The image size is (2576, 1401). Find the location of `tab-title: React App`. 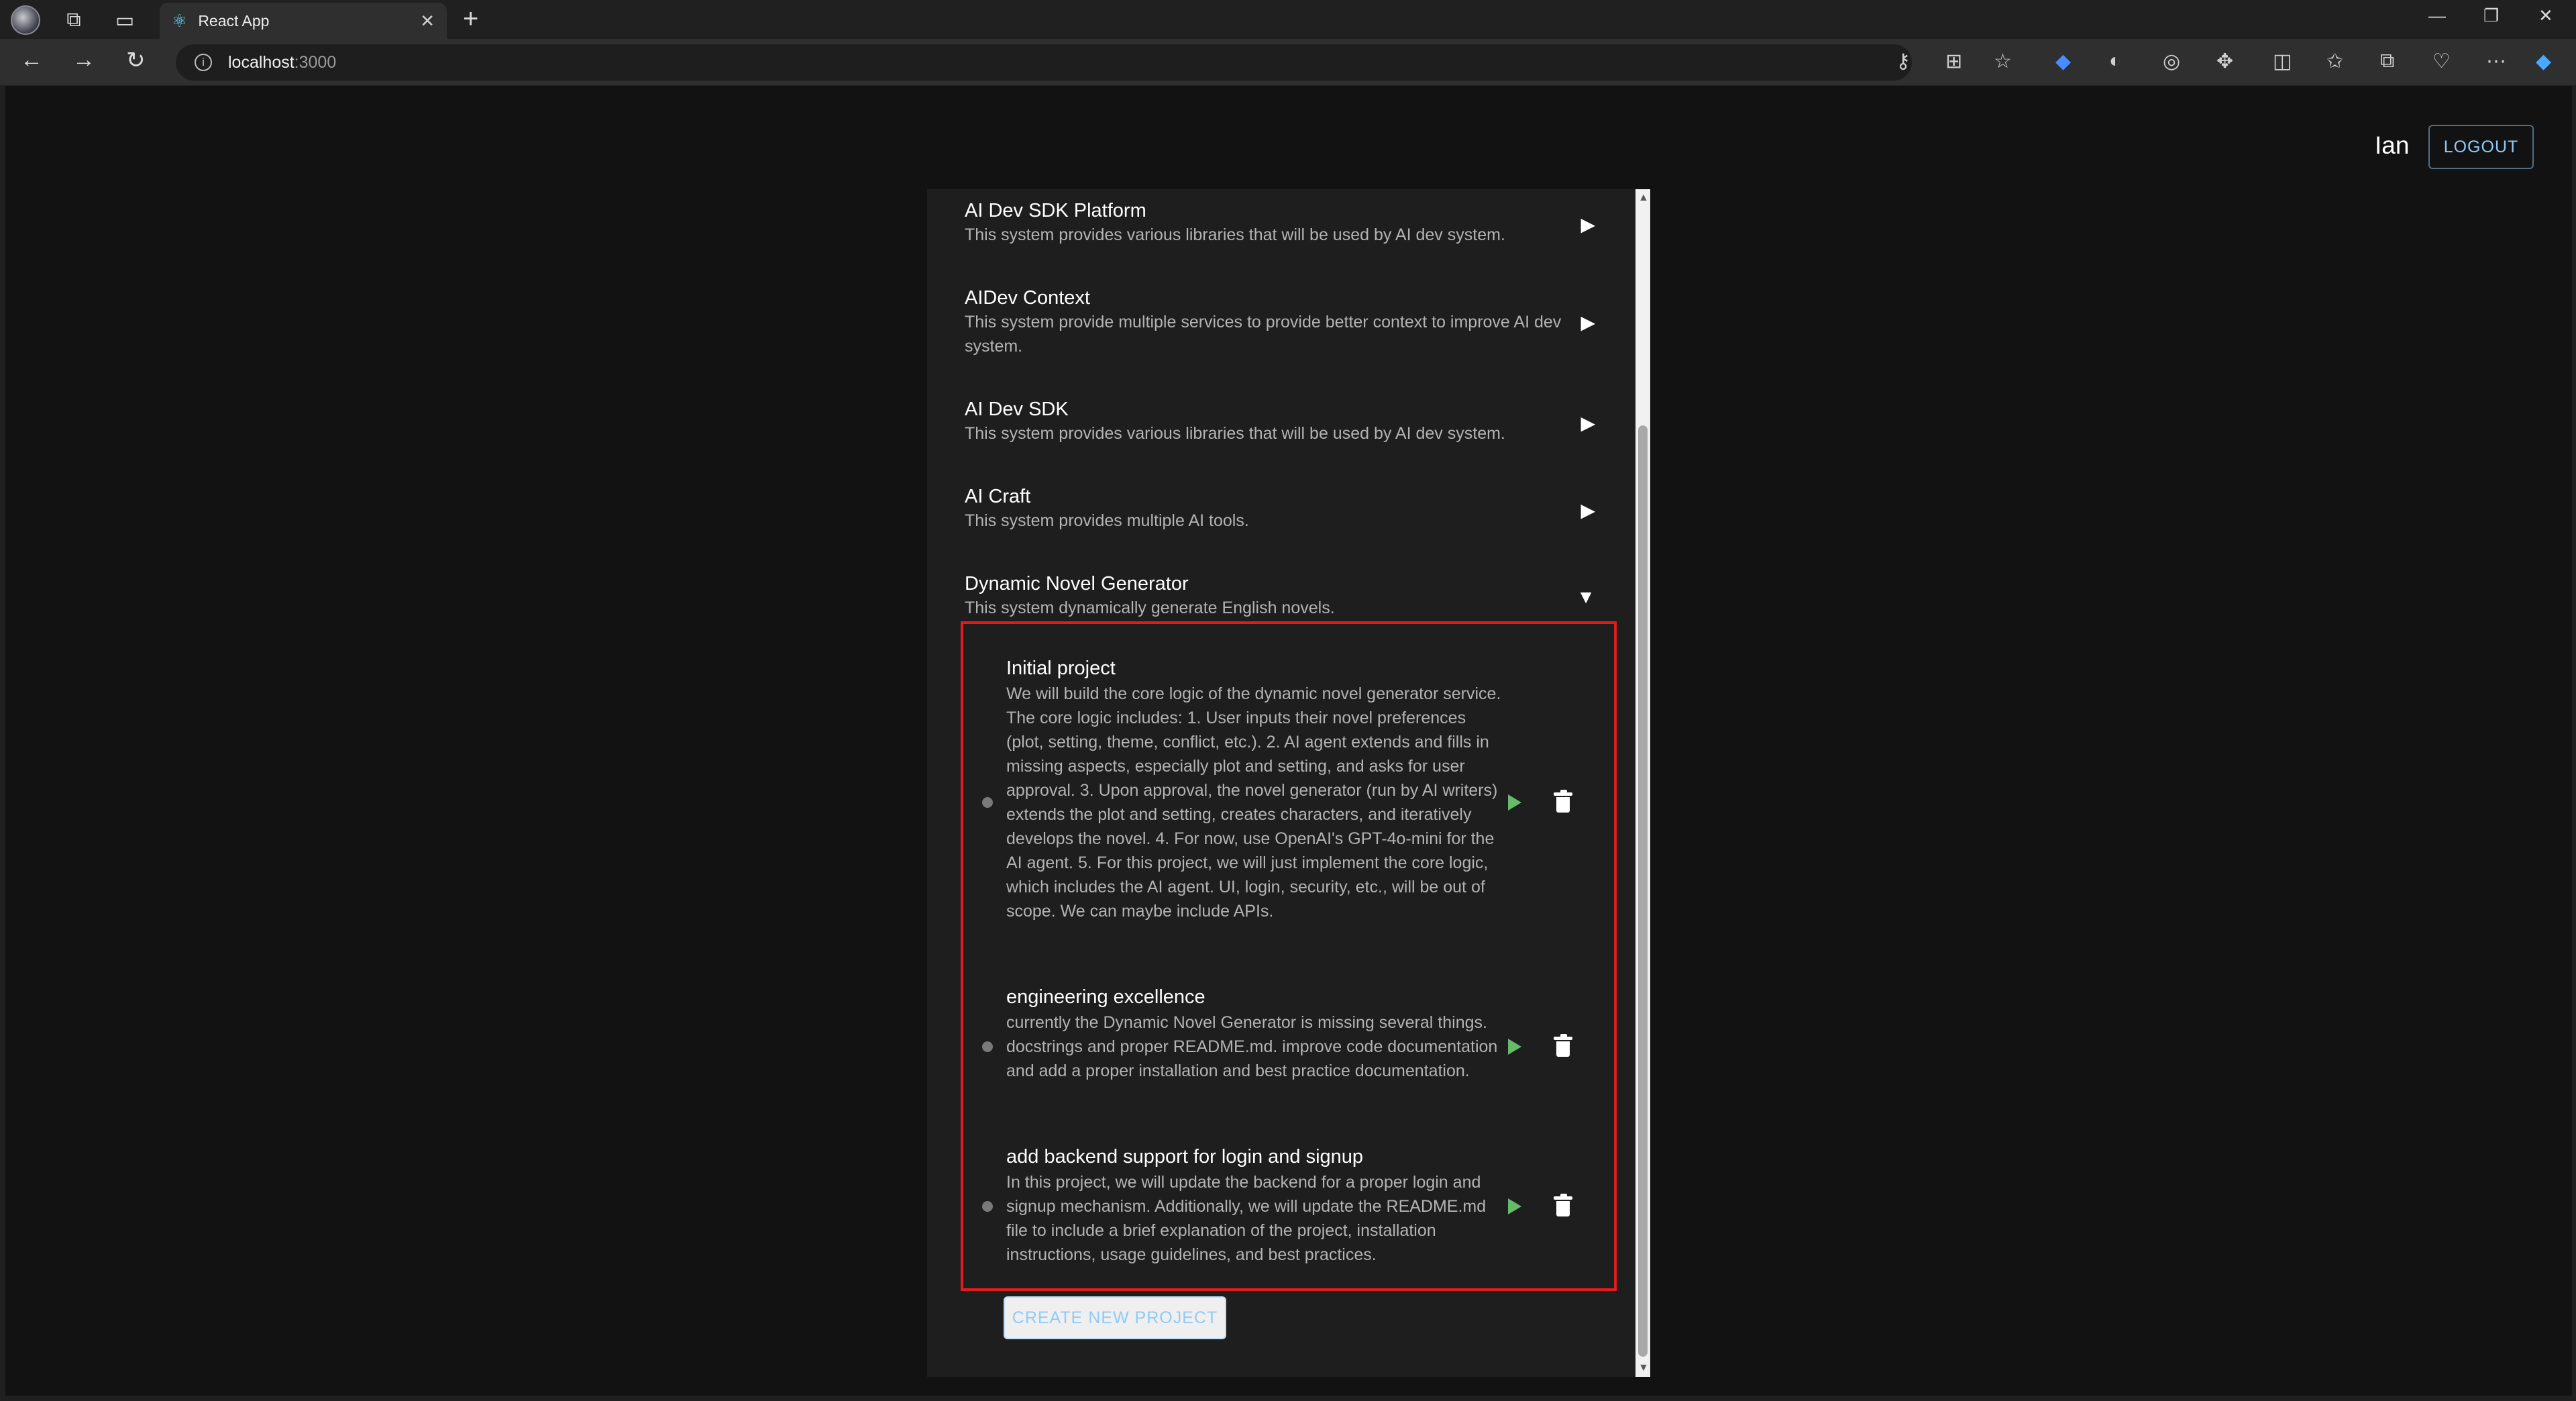

tab-title: React App is located at coordinates (234, 20).